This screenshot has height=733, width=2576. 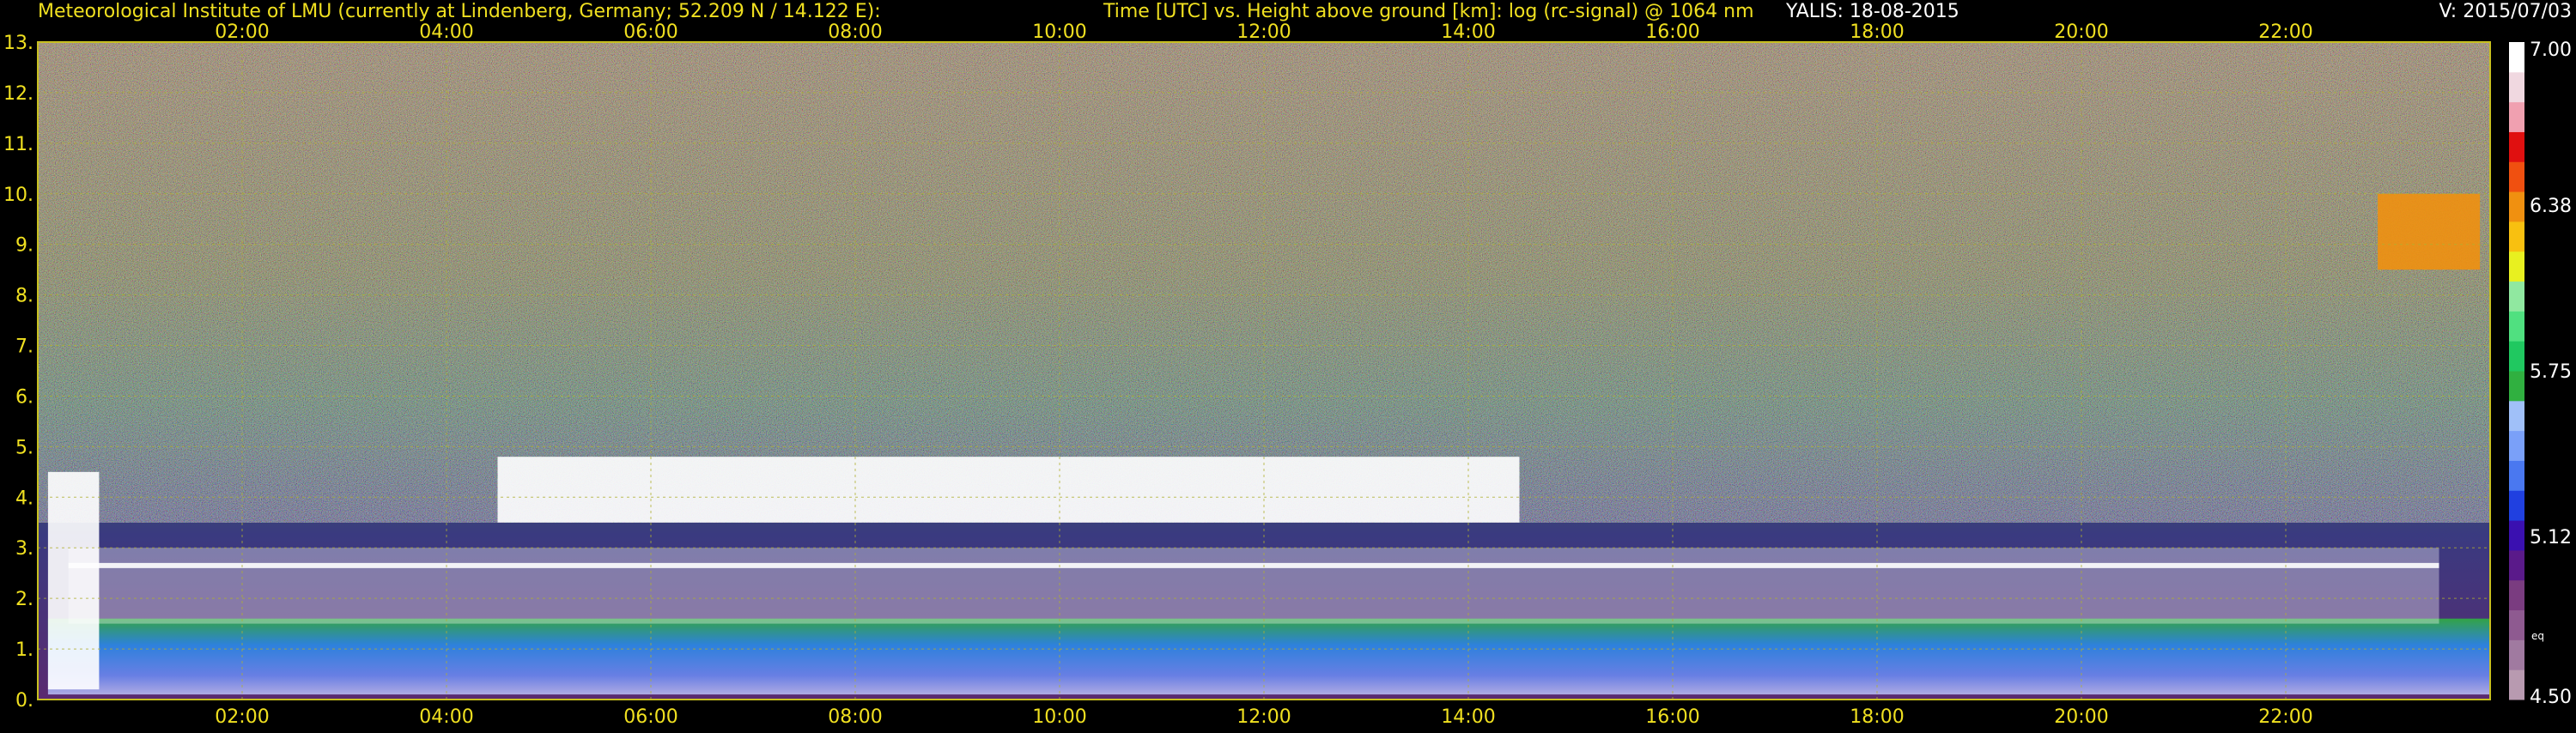 What do you see at coordinates (446, 717) in the screenshot?
I see `x-tick-label-bottom: 04:00` at bounding box center [446, 717].